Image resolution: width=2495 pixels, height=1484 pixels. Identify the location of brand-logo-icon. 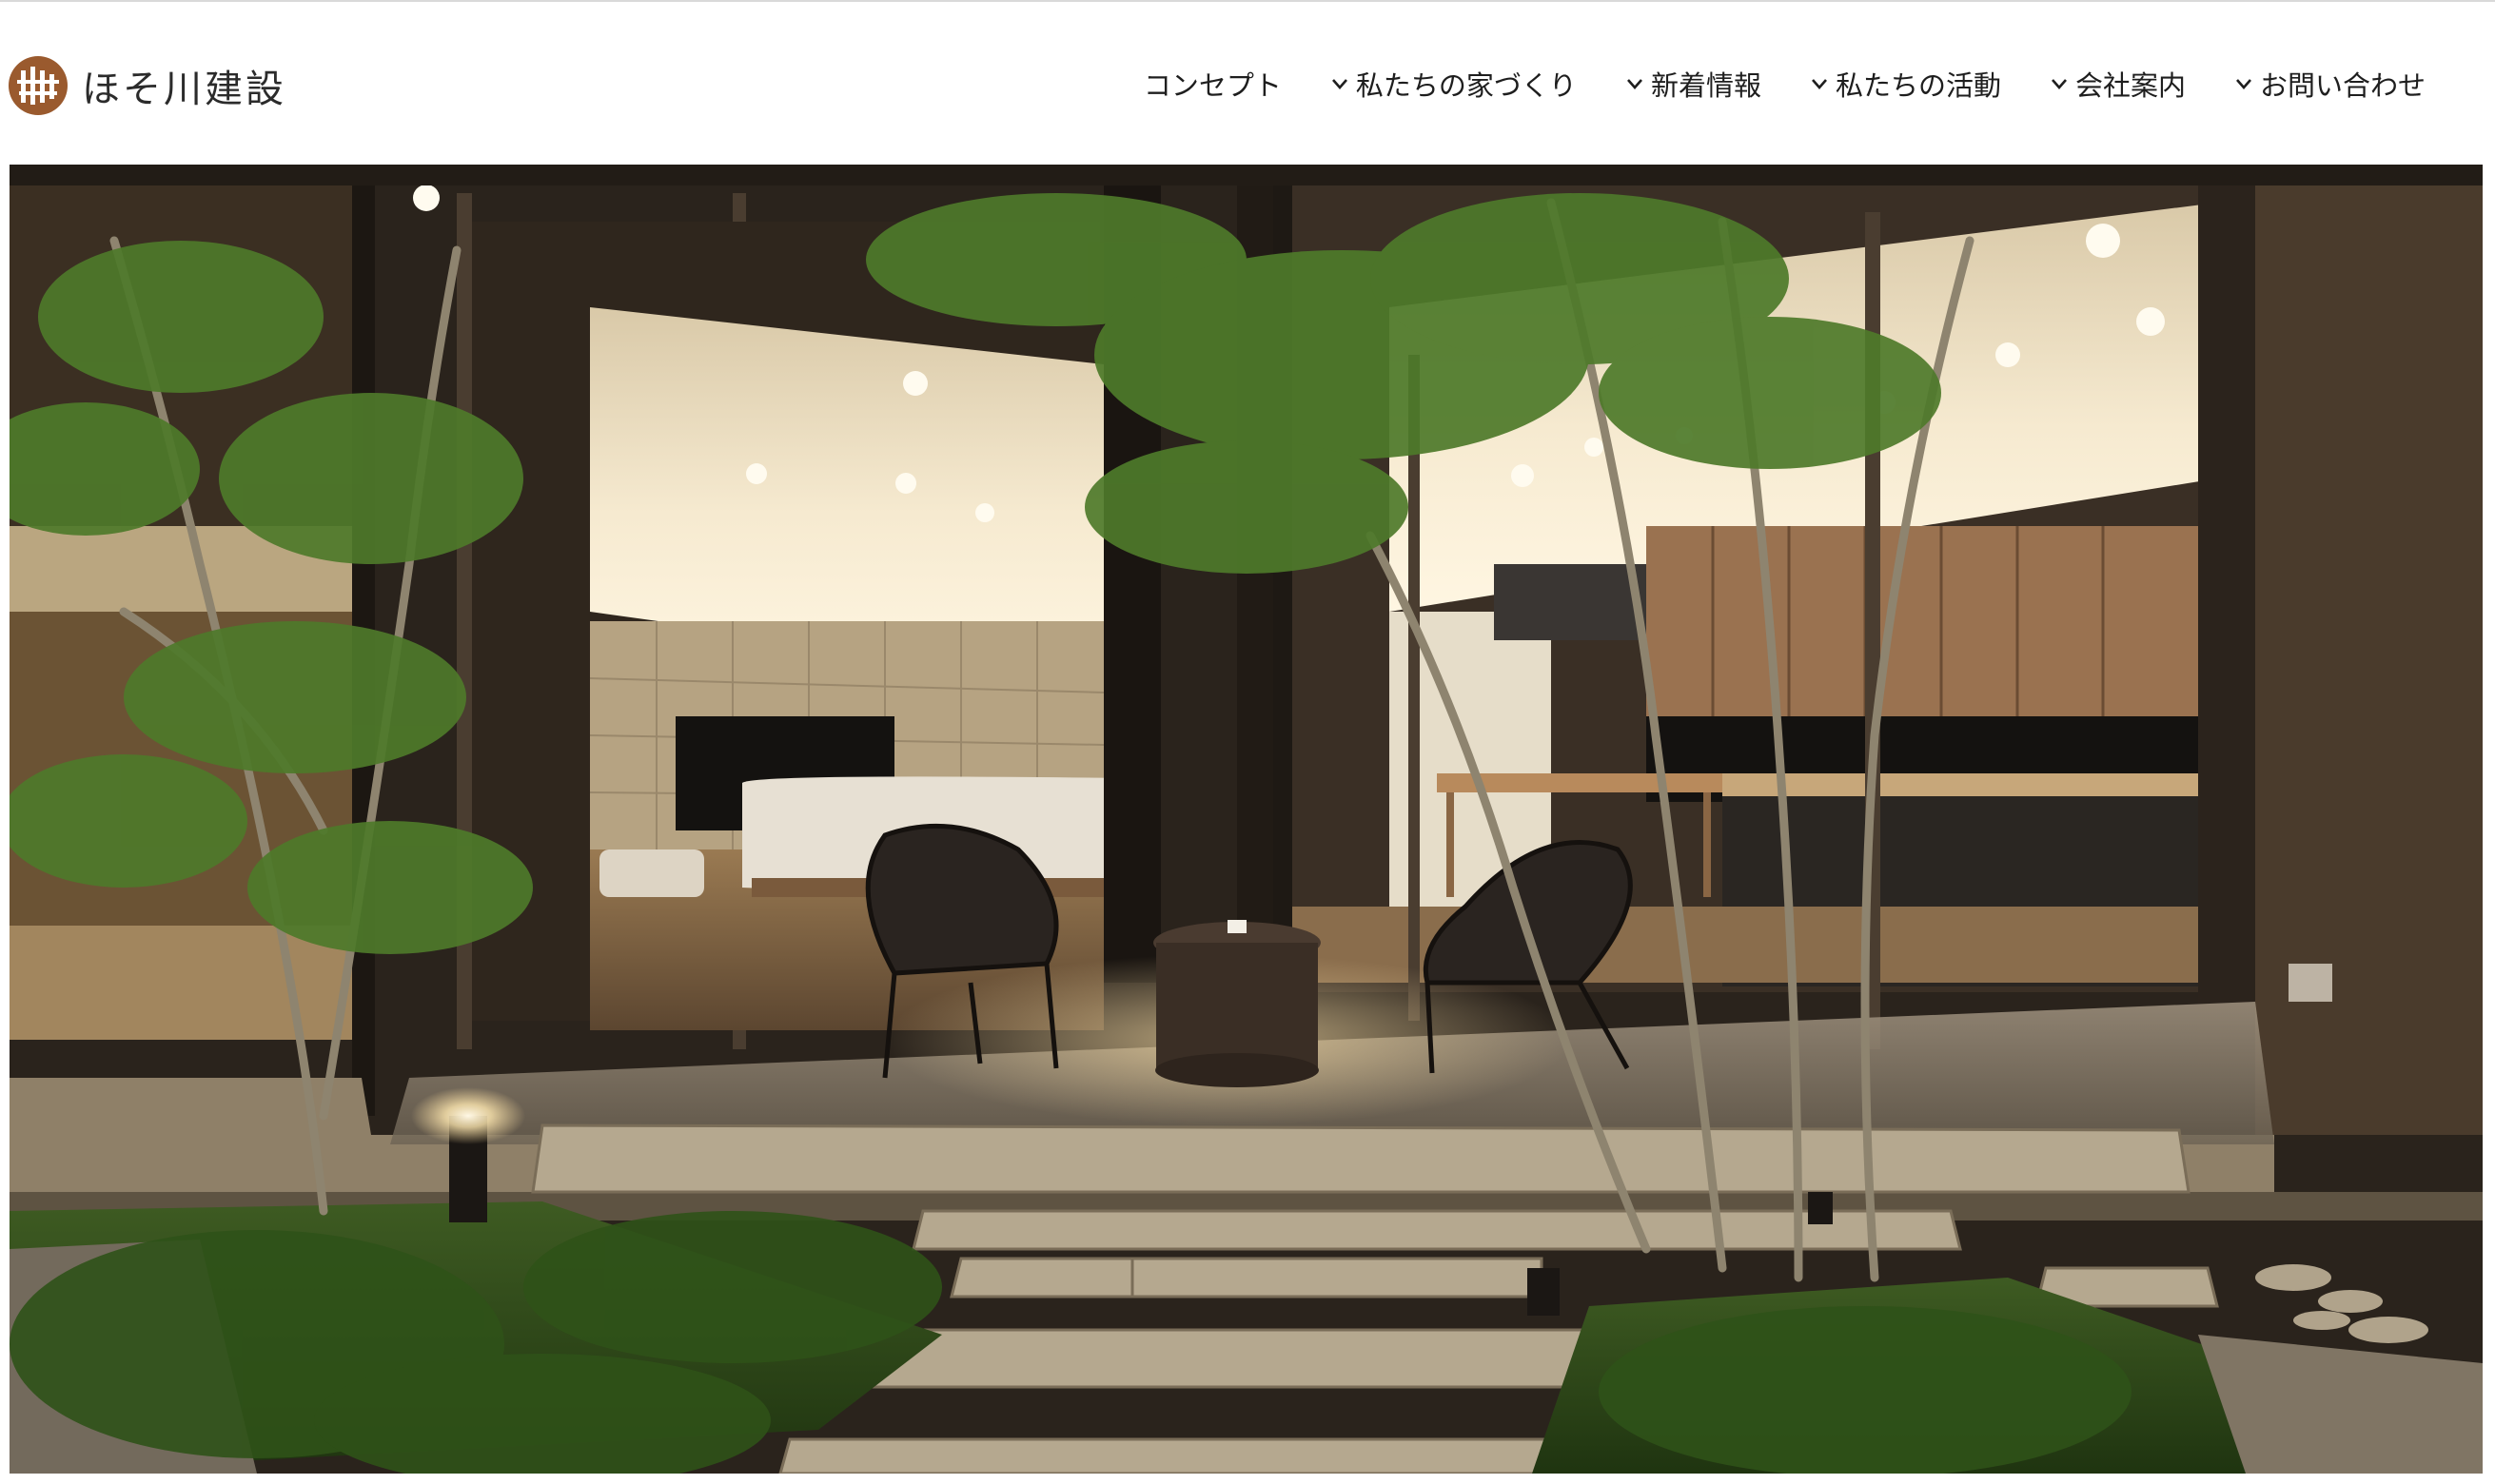
(38, 85).